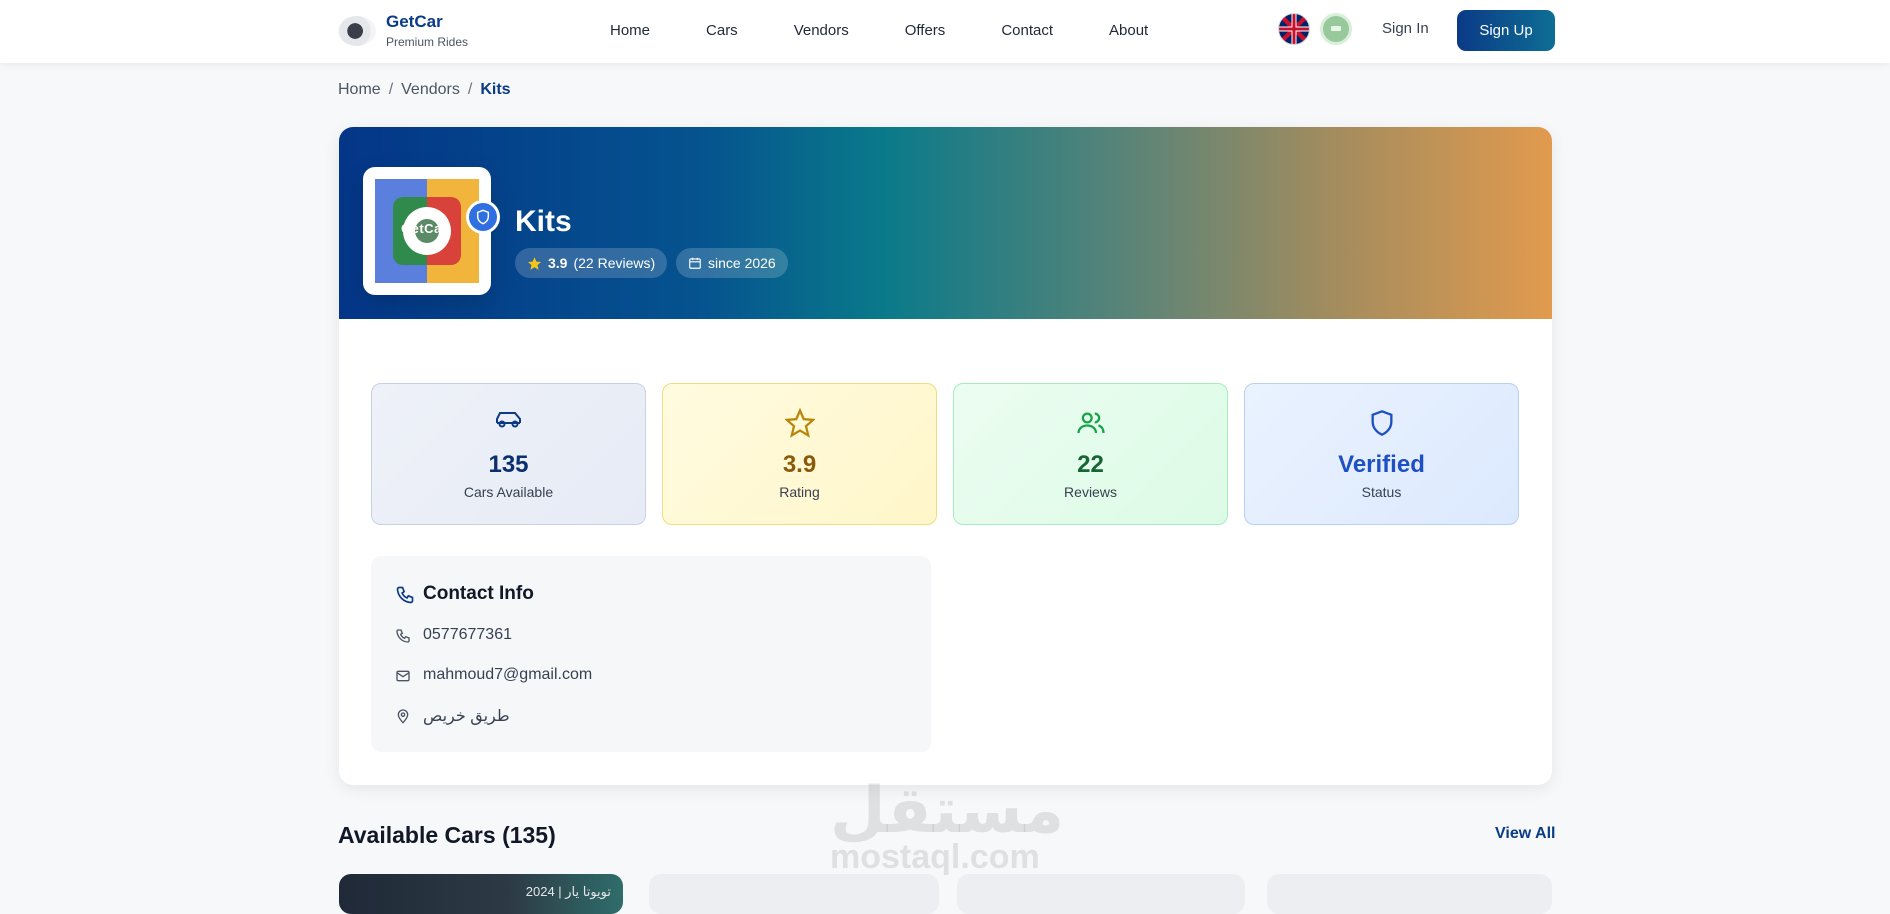 The height and width of the screenshot is (914, 1890). What do you see at coordinates (945, 223) in the screenshot?
I see `vendor-hero-banner: GetCar Kits 3.9 (22 Reviews) since 2026` at bounding box center [945, 223].